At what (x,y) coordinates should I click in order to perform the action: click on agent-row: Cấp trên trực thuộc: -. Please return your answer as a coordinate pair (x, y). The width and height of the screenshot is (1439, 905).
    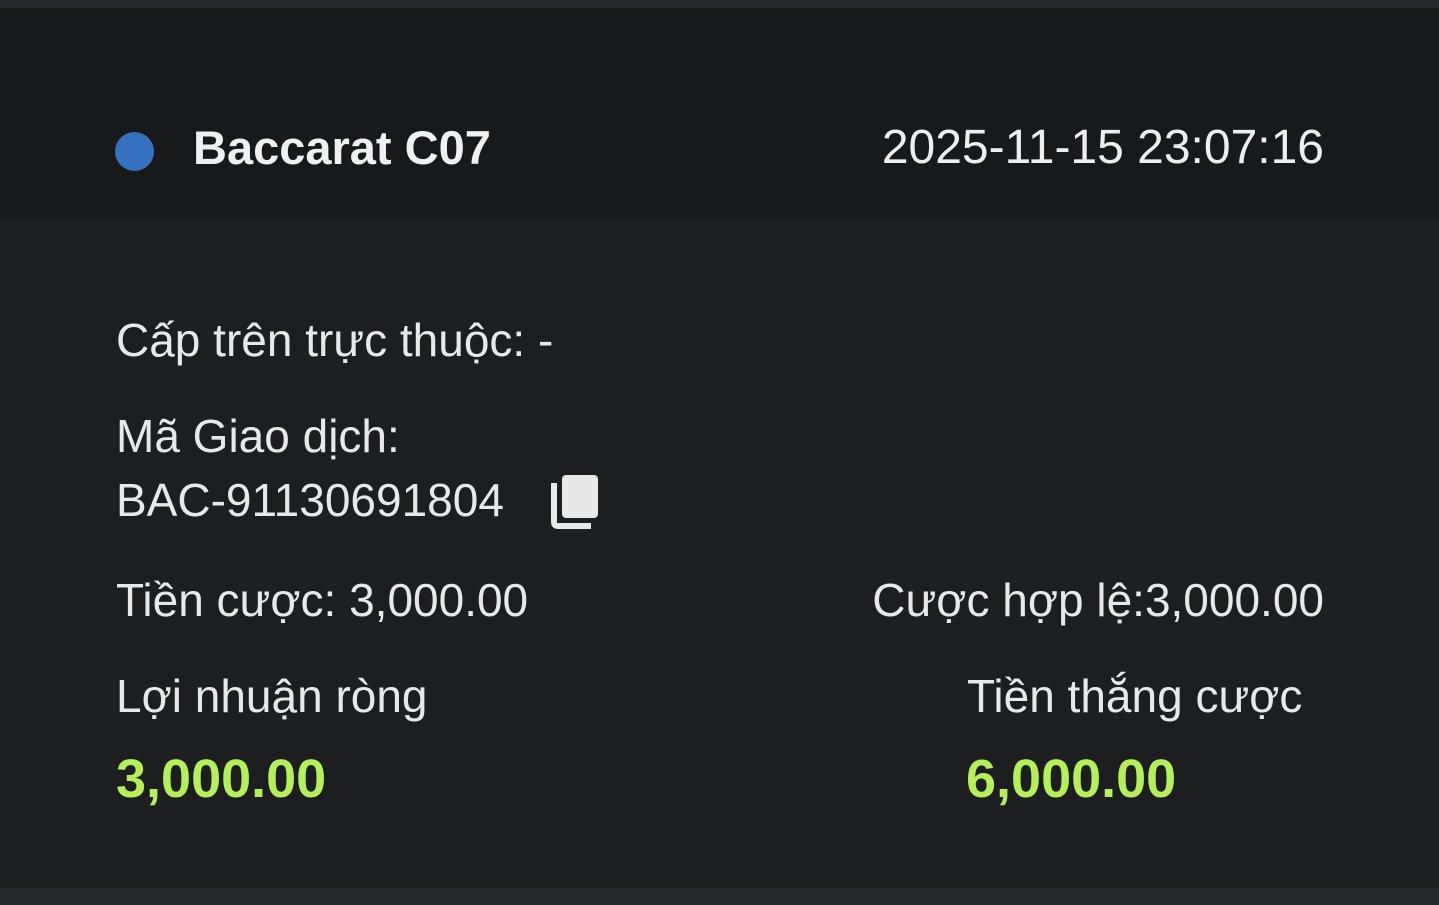
    Looking at the image, I should click on (334, 340).